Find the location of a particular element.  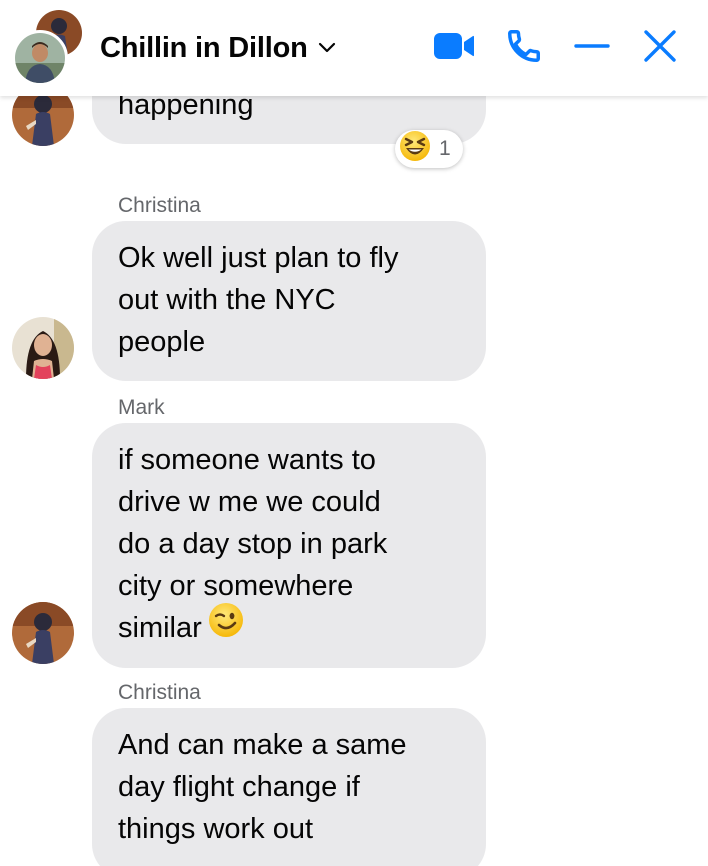

minimize-button is located at coordinates (592, 48).